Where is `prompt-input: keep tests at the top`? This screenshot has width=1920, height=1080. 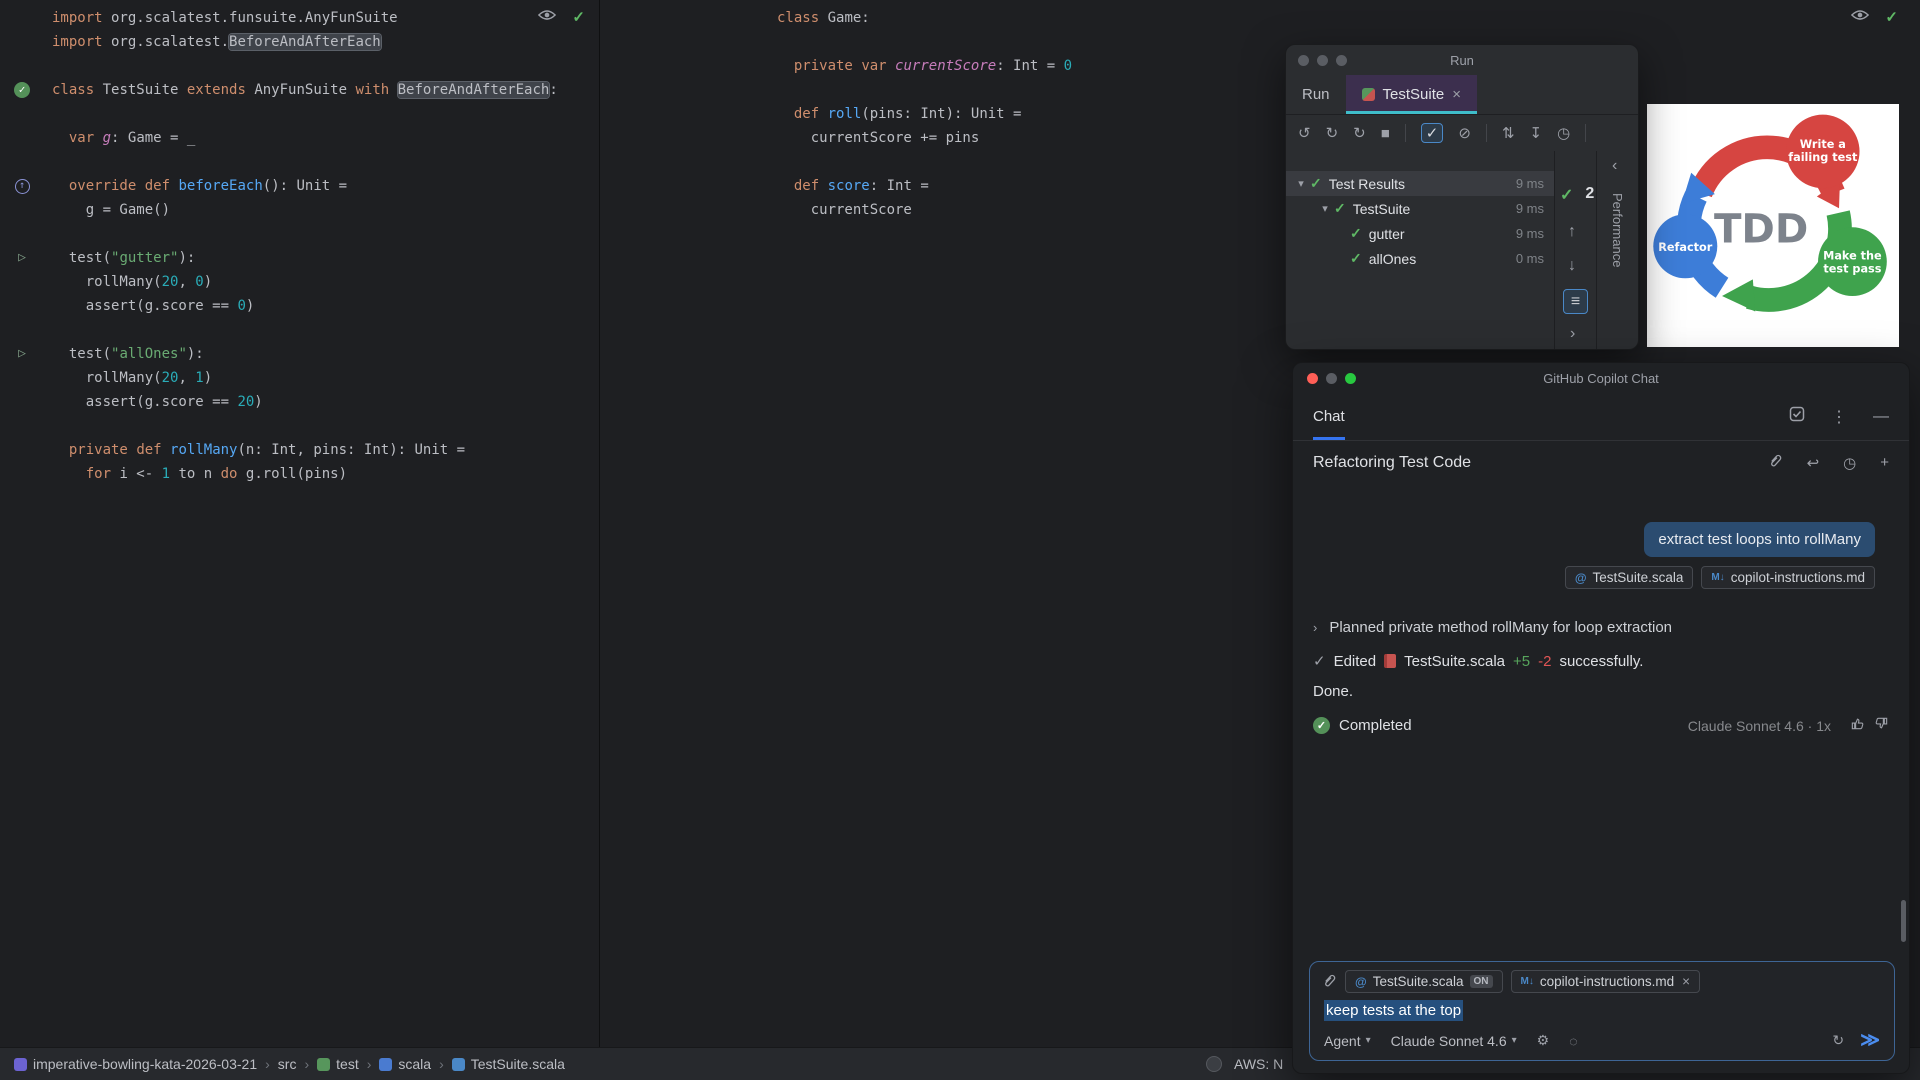 prompt-input: keep tests at the top is located at coordinates (1602, 1010).